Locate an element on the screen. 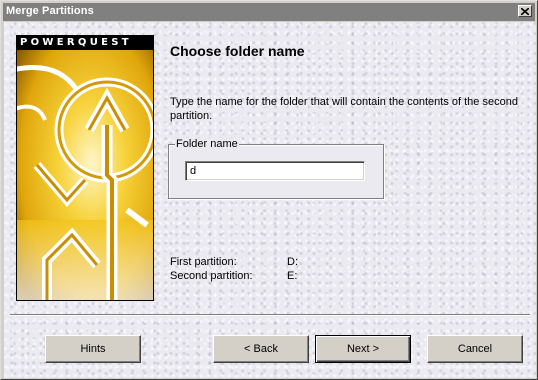 This screenshot has height=380, width=538. cancel-button: Cancel is located at coordinates (475, 349).